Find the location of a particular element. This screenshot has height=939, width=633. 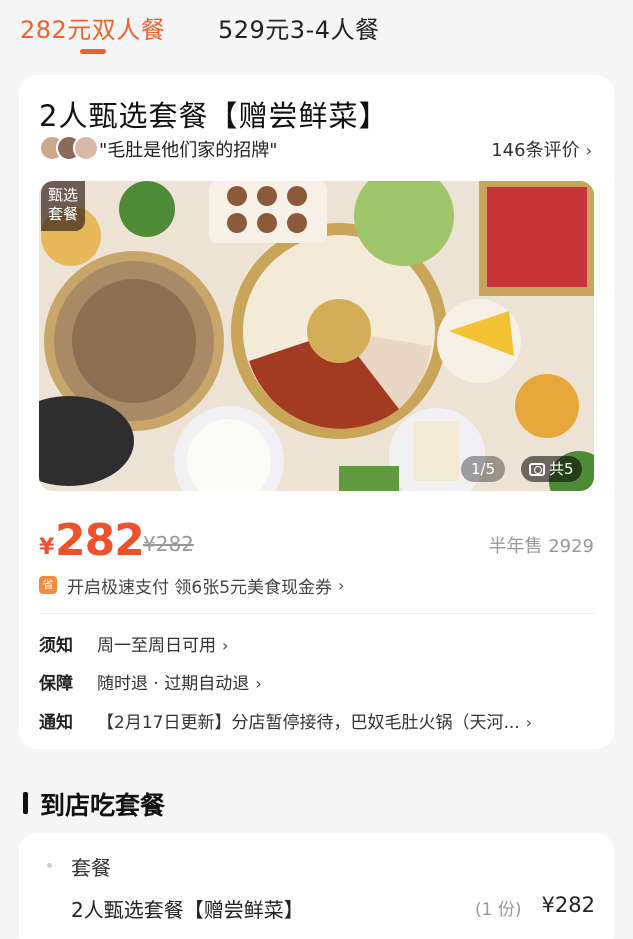

reviews-link: 146条评价 › is located at coordinates (541, 149).